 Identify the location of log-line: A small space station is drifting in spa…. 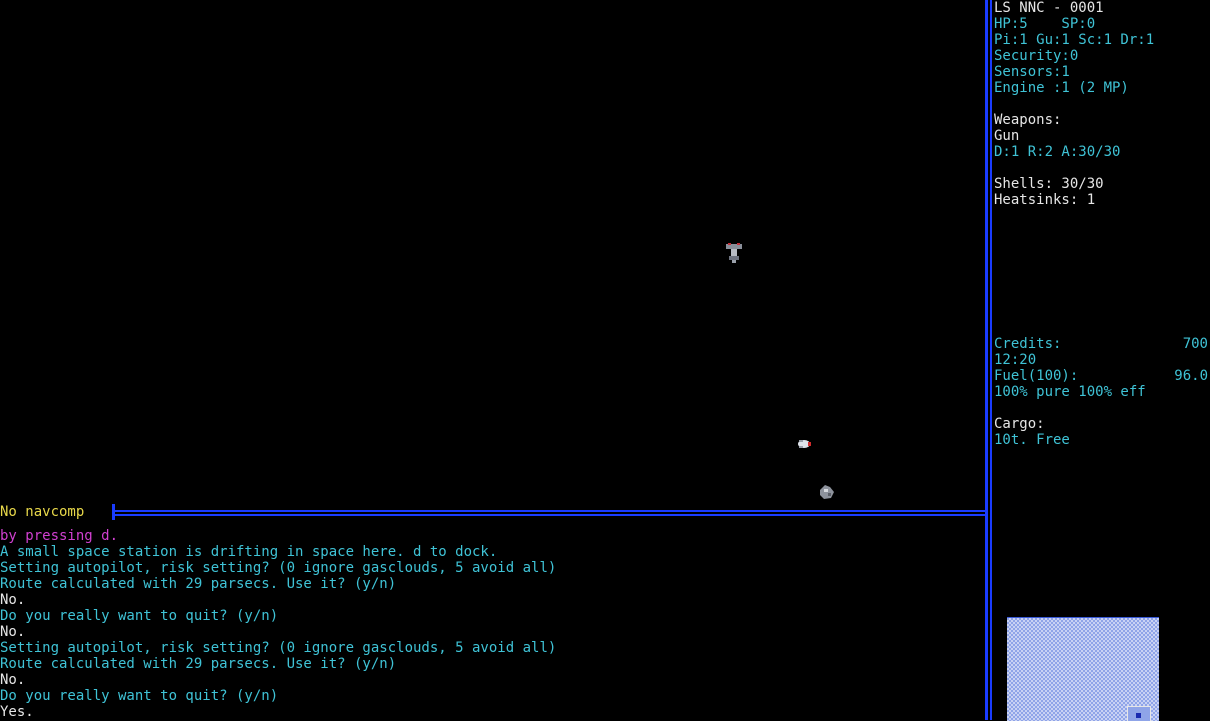
(249, 552).